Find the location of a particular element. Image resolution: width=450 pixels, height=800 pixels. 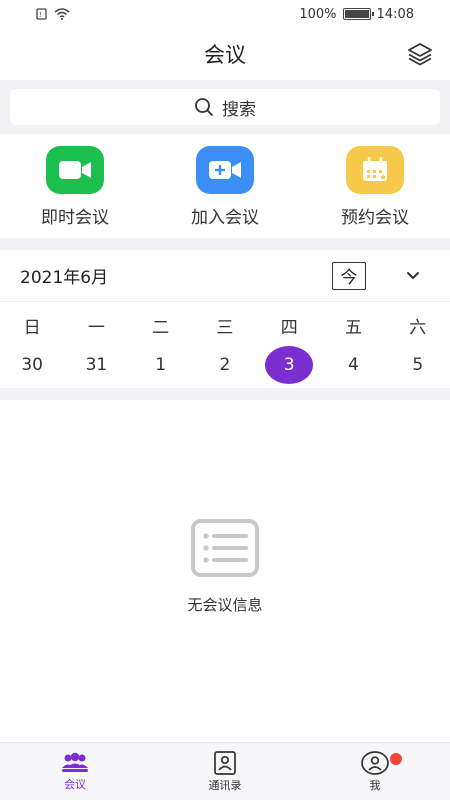

today-label: 今 is located at coordinates (349, 278).